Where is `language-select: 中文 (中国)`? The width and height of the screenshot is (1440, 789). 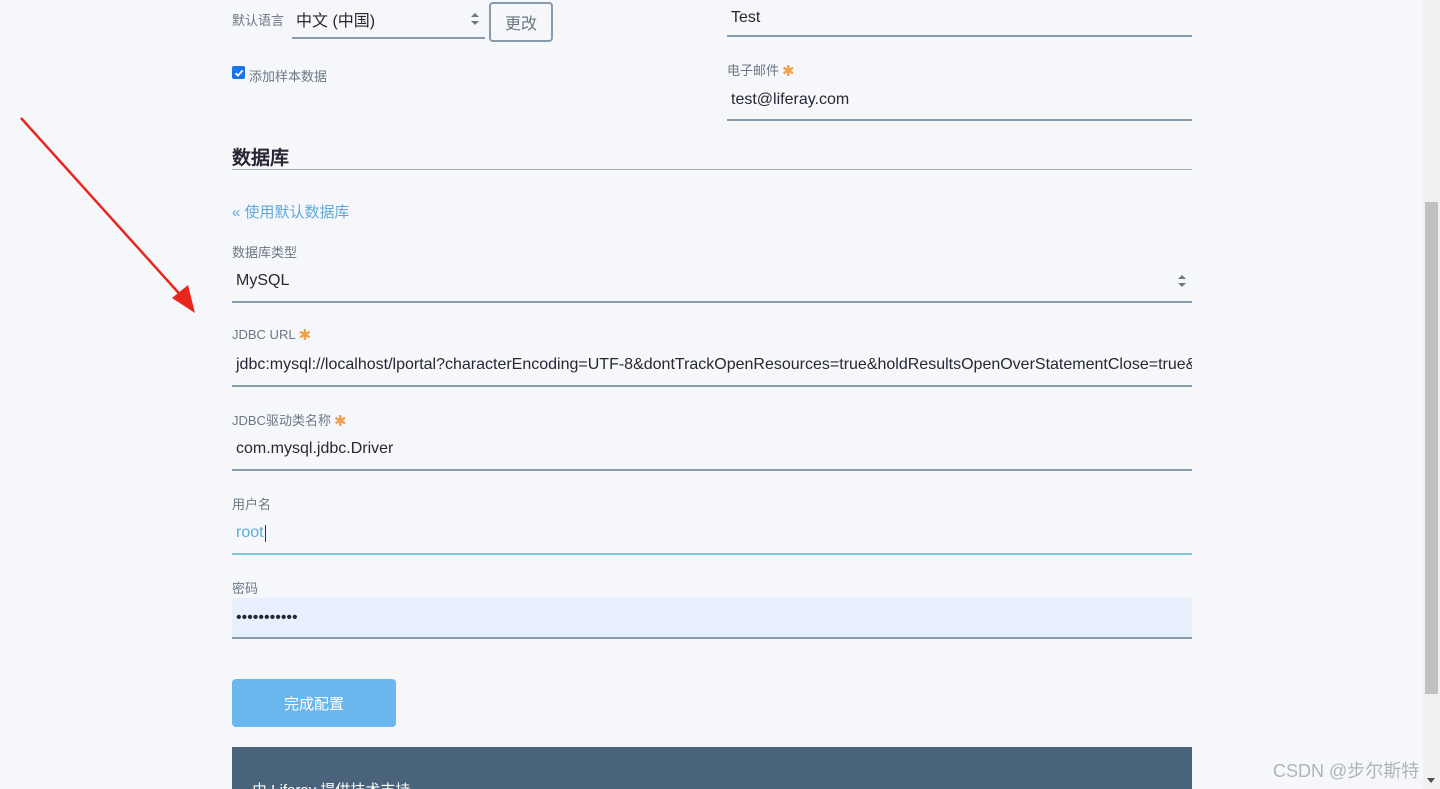 language-select: 中文 (中国) is located at coordinates (388, 19).